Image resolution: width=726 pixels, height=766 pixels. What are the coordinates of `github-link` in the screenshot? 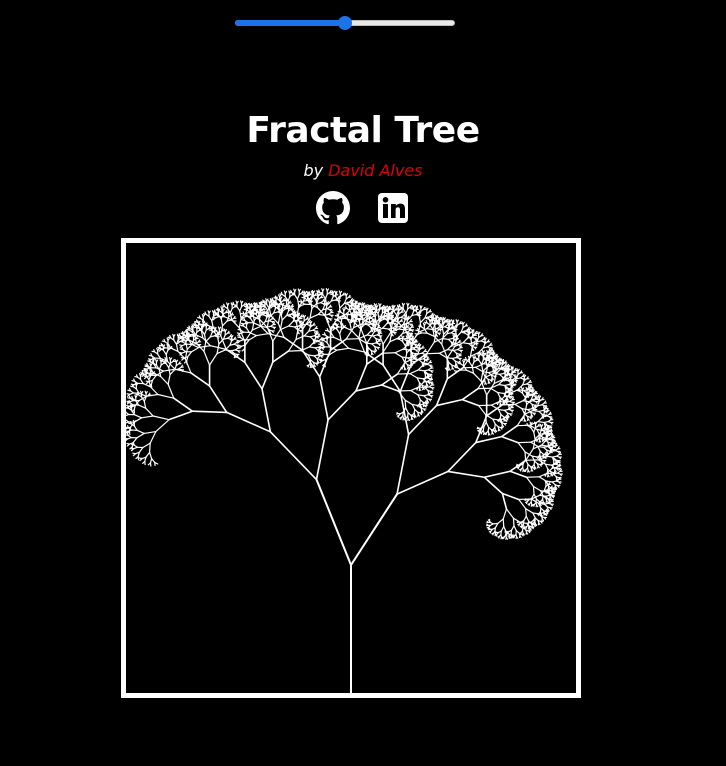 It's located at (333, 208).